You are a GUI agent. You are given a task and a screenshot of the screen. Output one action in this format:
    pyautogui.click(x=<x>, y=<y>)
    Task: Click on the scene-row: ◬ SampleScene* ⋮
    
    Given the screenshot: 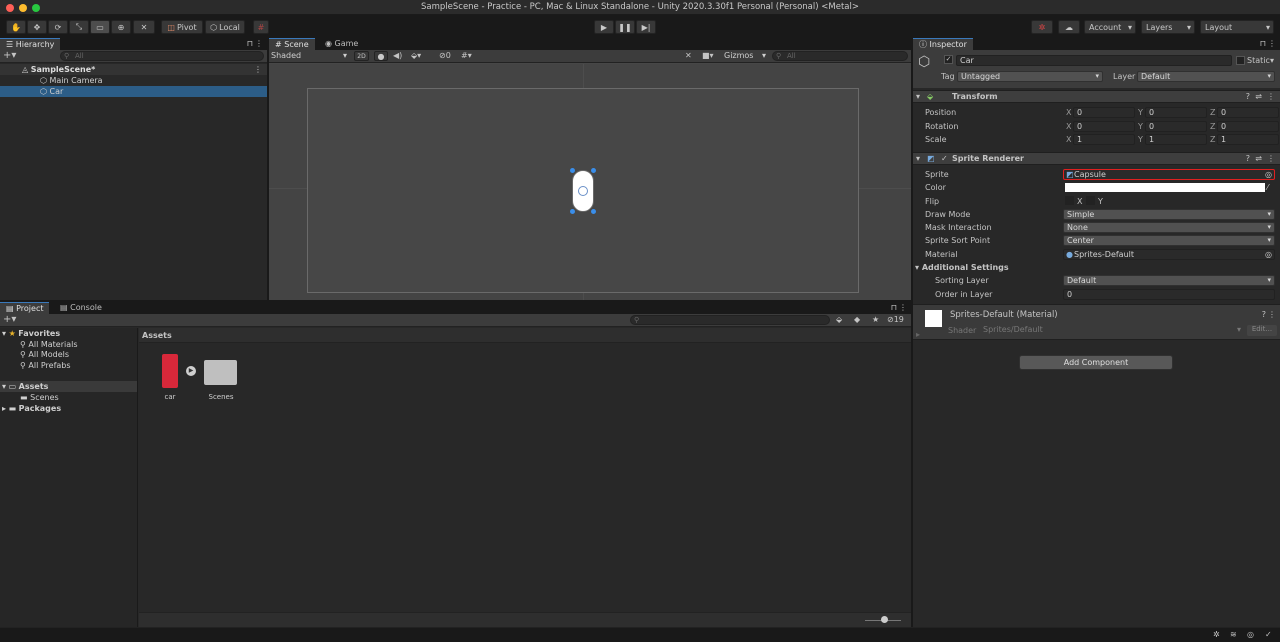 What is the action you would take?
    pyautogui.click(x=133, y=69)
    